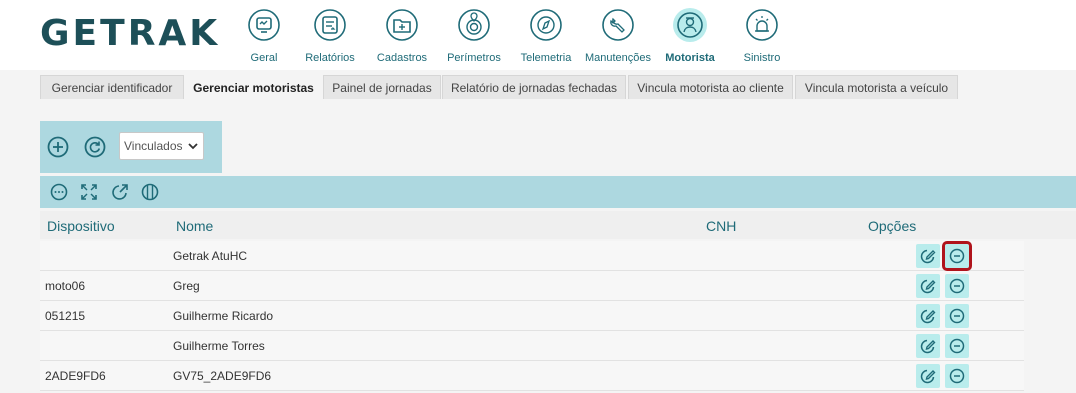 The width and height of the screenshot is (1076, 393). Describe the element at coordinates (474, 25) in the screenshot. I see `map-pin-target-icon` at that location.